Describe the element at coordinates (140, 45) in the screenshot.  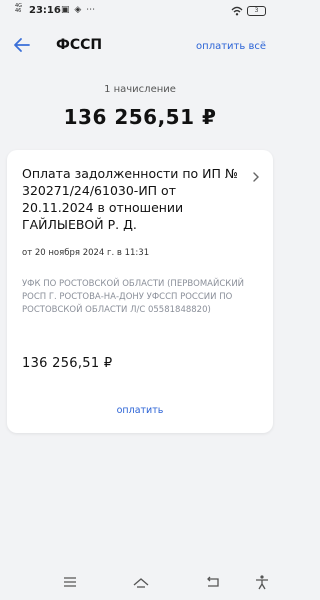
I see `app-header: ФССП оплатить всё` at that location.